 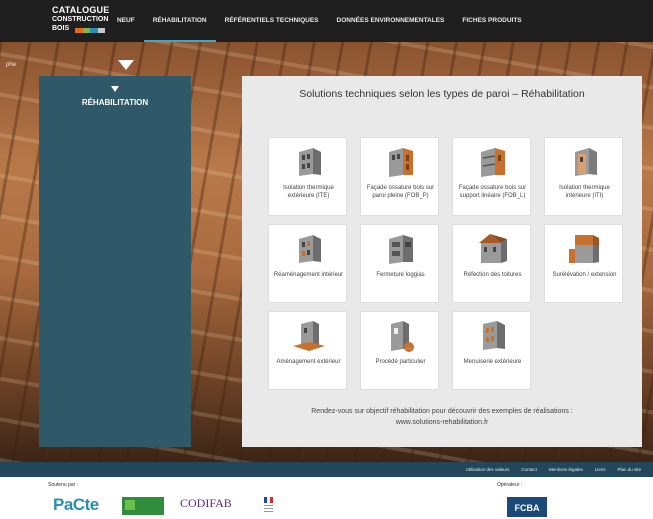 I want to click on card-procede-particulier: … Procédé particulier, so click(x=399, y=350).